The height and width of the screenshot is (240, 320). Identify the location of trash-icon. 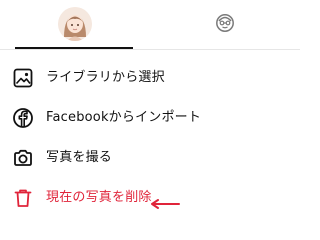
(23, 198).